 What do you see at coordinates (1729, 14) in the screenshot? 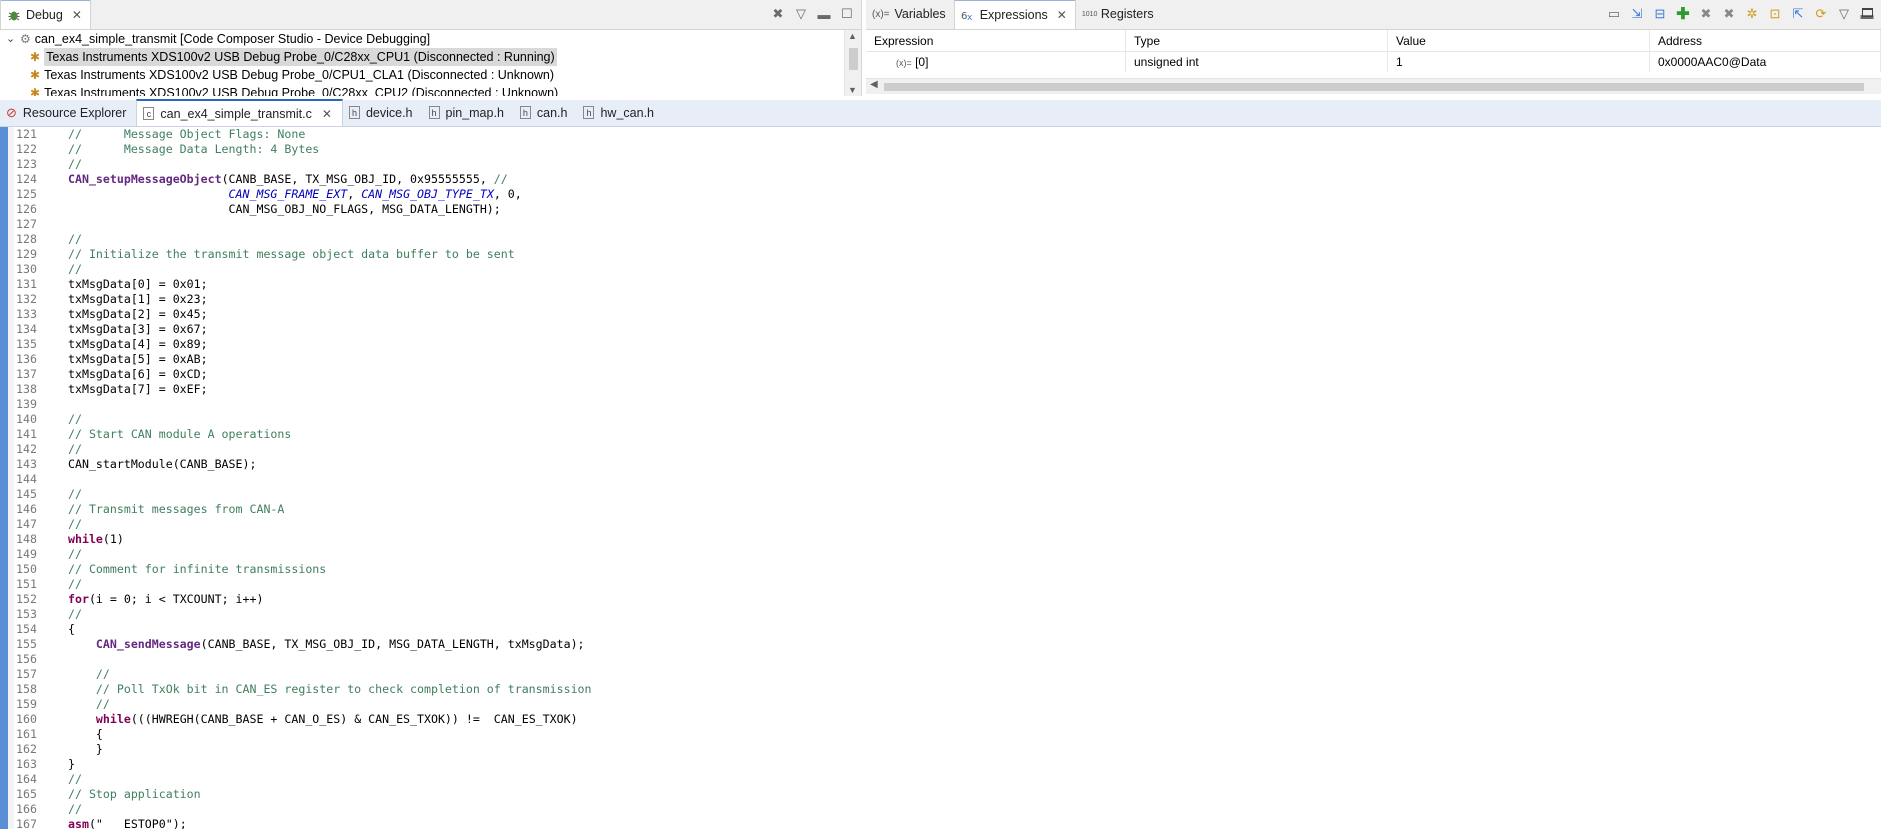
I see `remove-all-icon: ✖` at bounding box center [1729, 14].